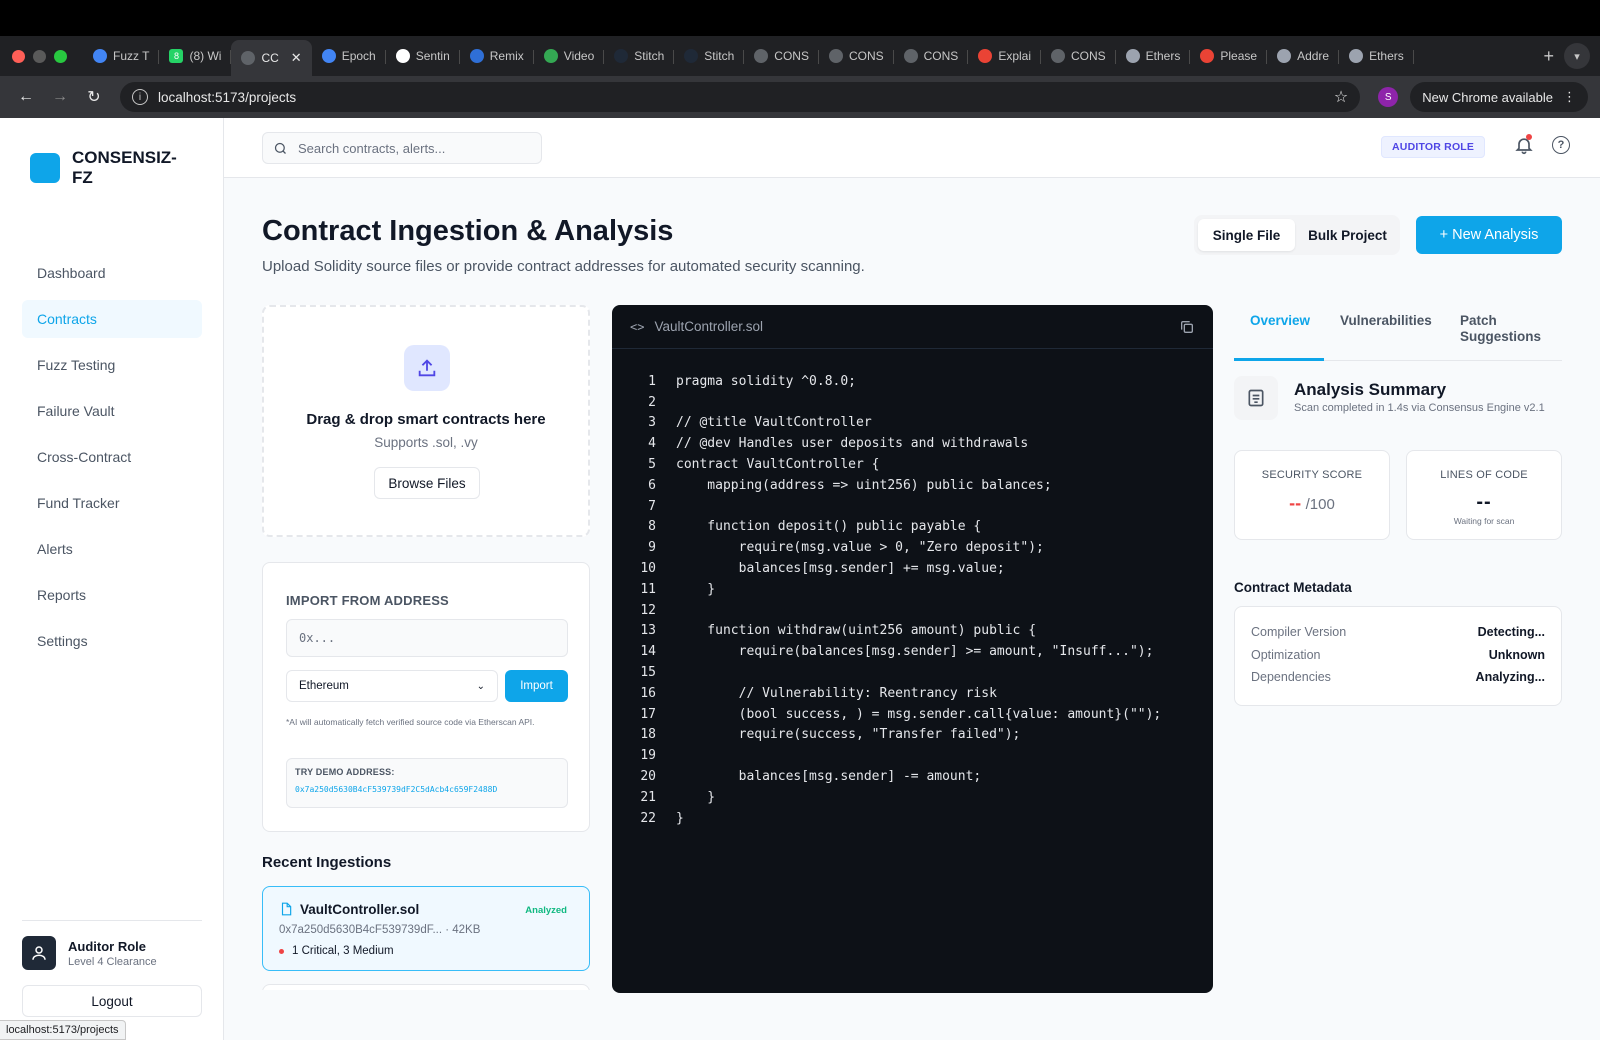 The image size is (1600, 1040). What do you see at coordinates (358, 56) in the screenshot?
I see `browser-tab-label: Epoch` at bounding box center [358, 56].